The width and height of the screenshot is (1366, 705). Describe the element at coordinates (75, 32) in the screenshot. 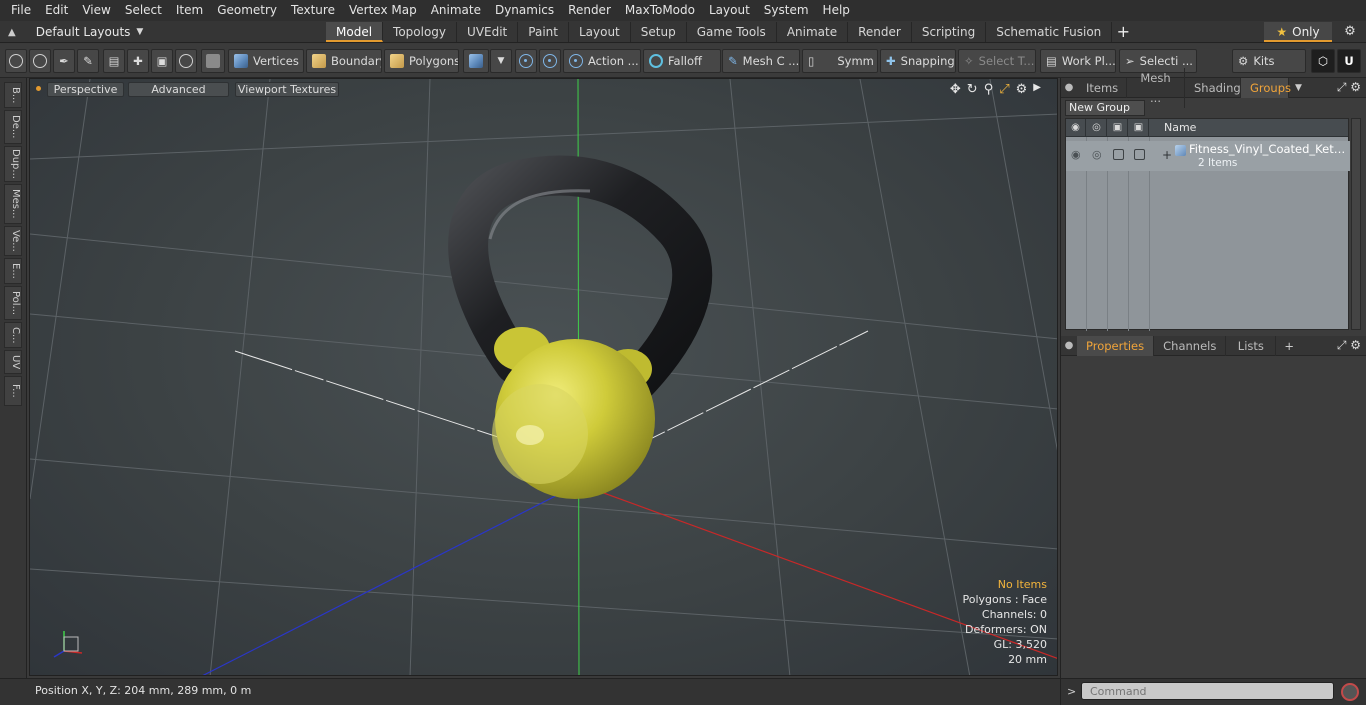

I see `default-layouts-dropdown: ▲ Default Layouts ▼` at that location.